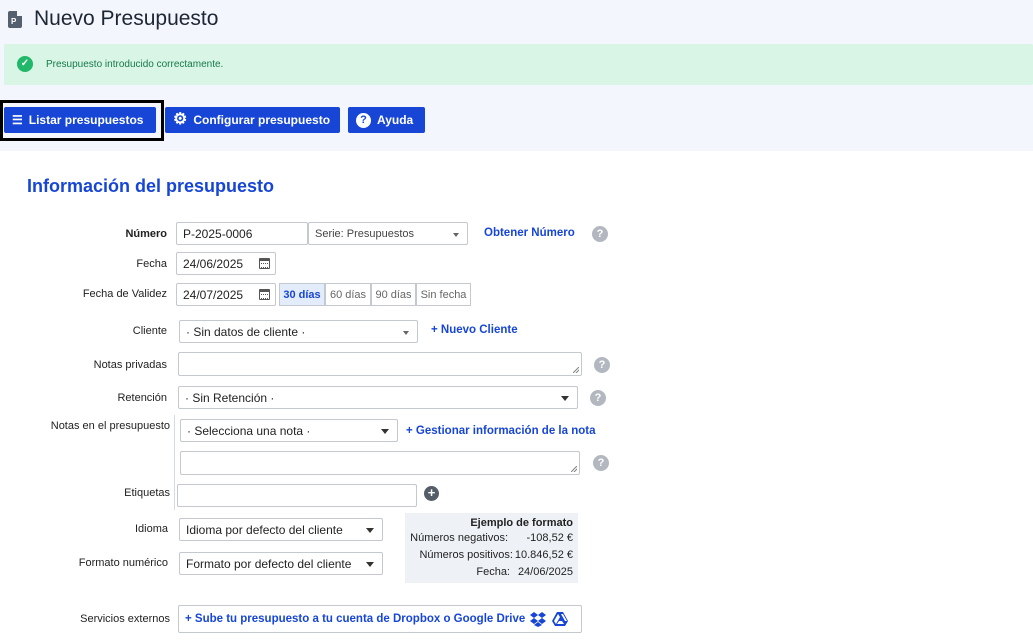  Describe the element at coordinates (302, 294) in the screenshot. I see `validez-30-days: 30 días` at that location.